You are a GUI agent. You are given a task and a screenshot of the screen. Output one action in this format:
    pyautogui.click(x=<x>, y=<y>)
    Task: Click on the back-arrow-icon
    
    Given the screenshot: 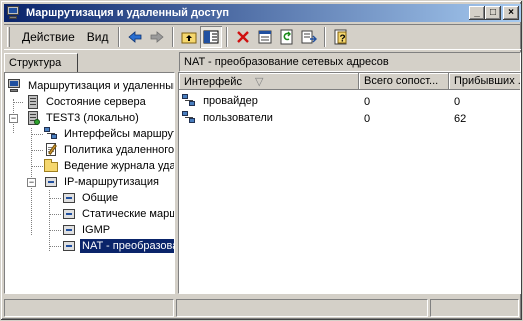 What is the action you would take?
    pyautogui.click(x=135, y=37)
    